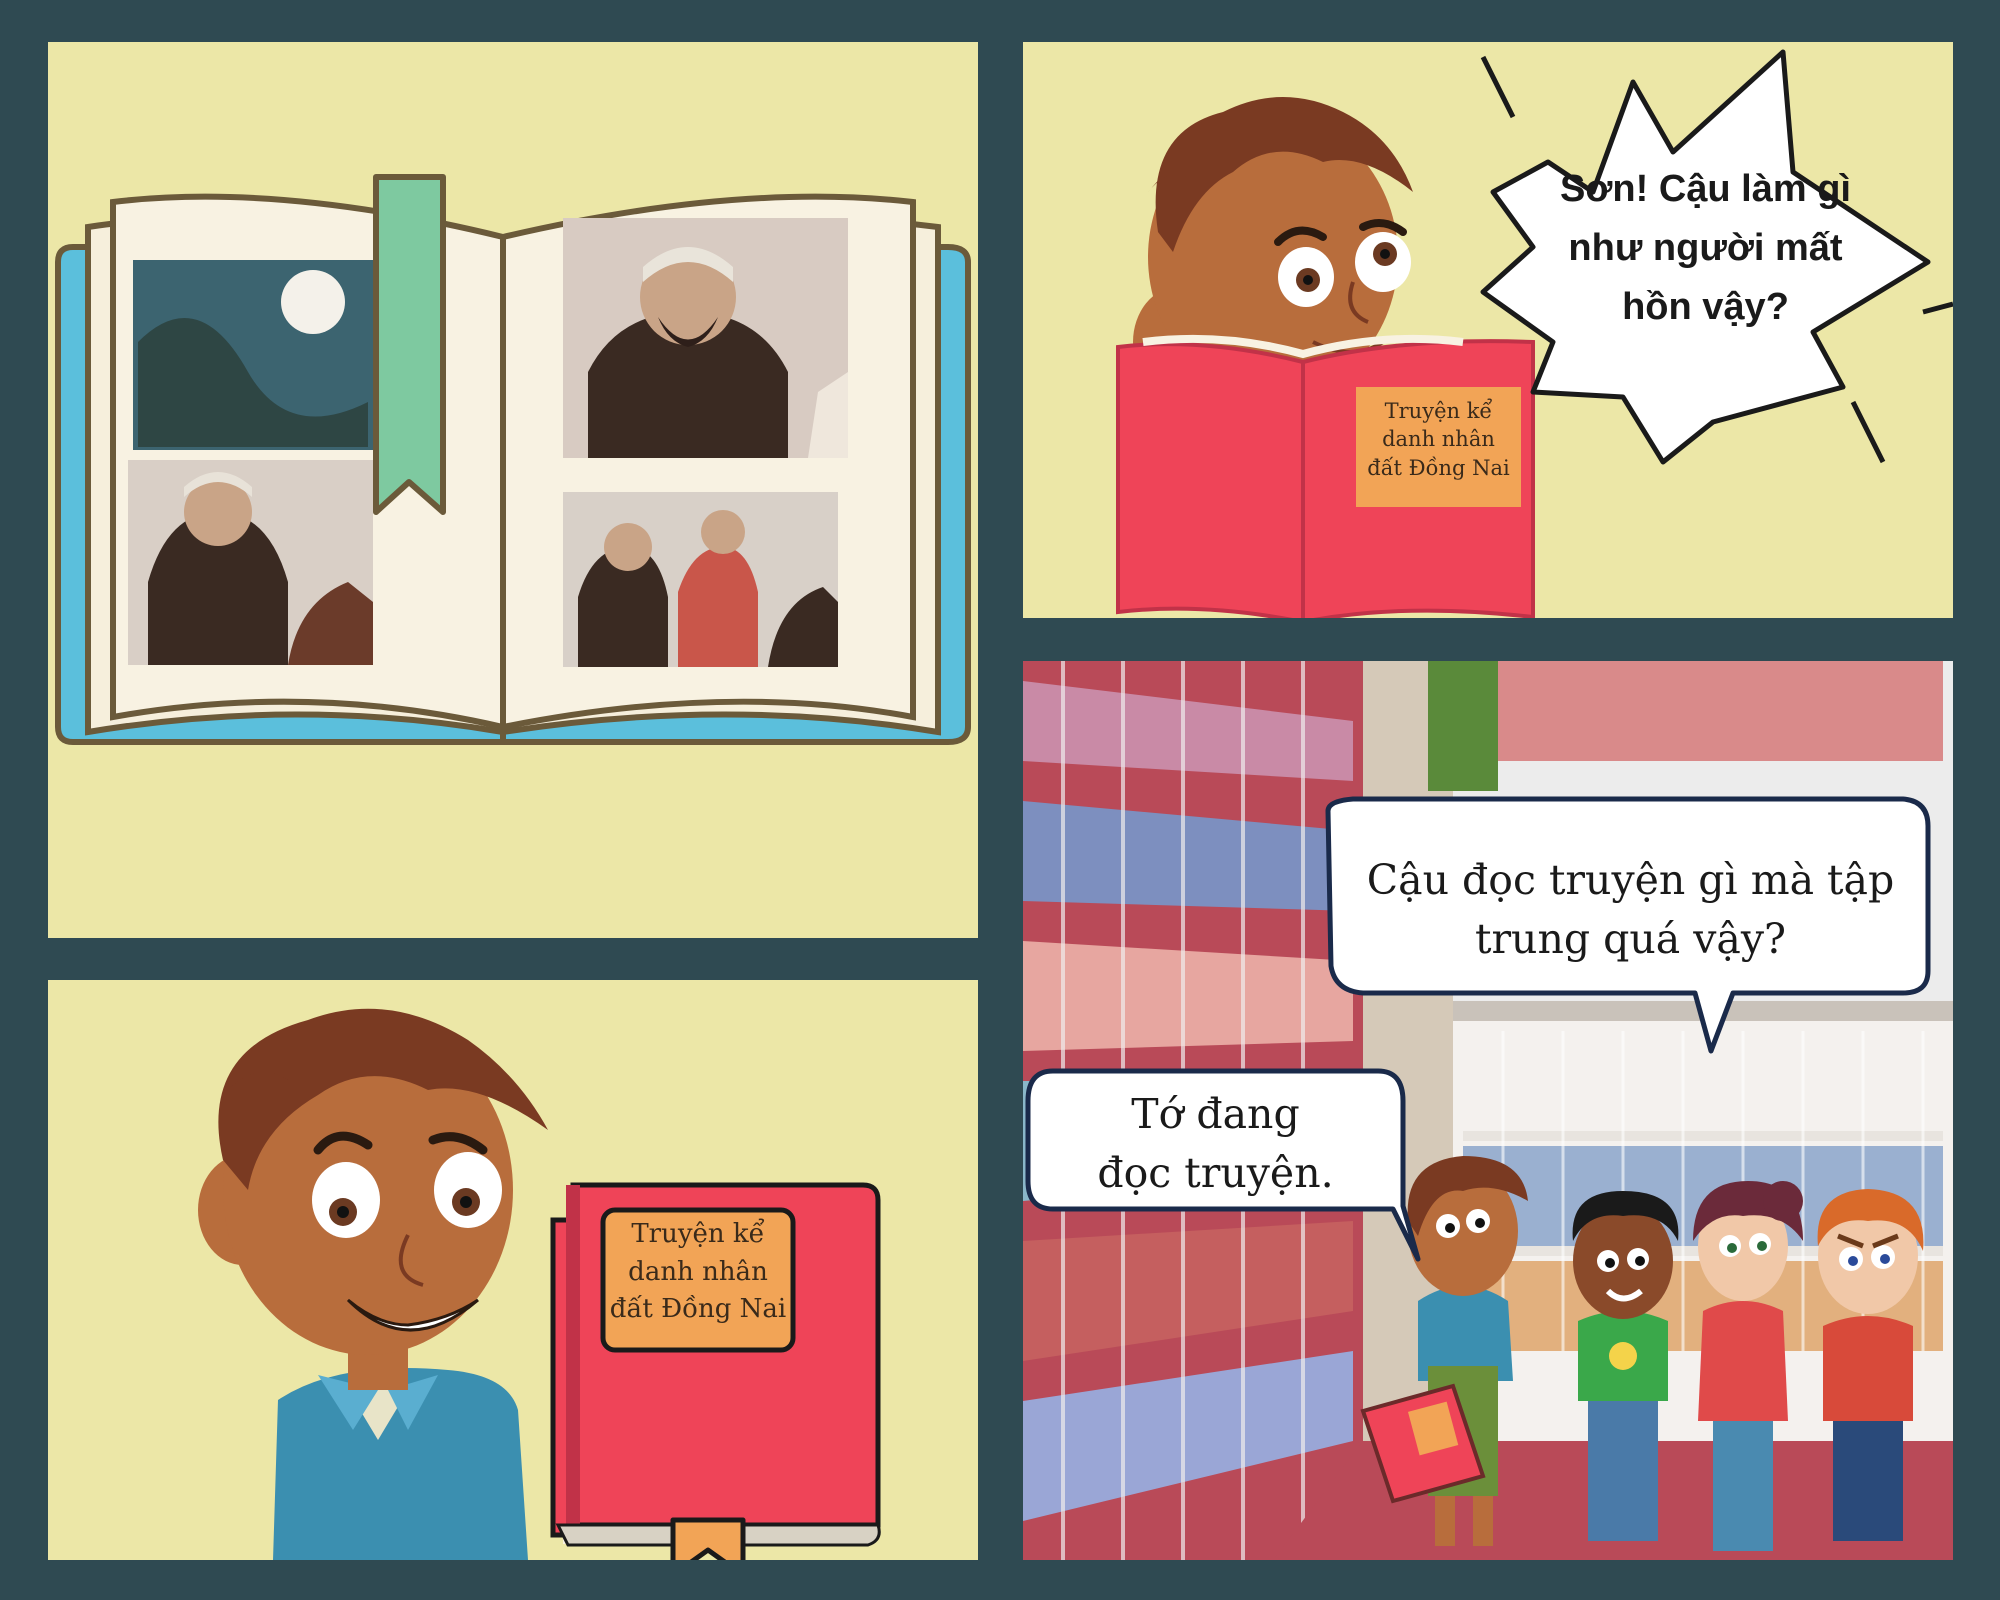 Image resolution: width=2000 pixels, height=1600 pixels. What do you see at coordinates (539, 1284) in the screenshot?
I see `boy-with-book-illustration` at bounding box center [539, 1284].